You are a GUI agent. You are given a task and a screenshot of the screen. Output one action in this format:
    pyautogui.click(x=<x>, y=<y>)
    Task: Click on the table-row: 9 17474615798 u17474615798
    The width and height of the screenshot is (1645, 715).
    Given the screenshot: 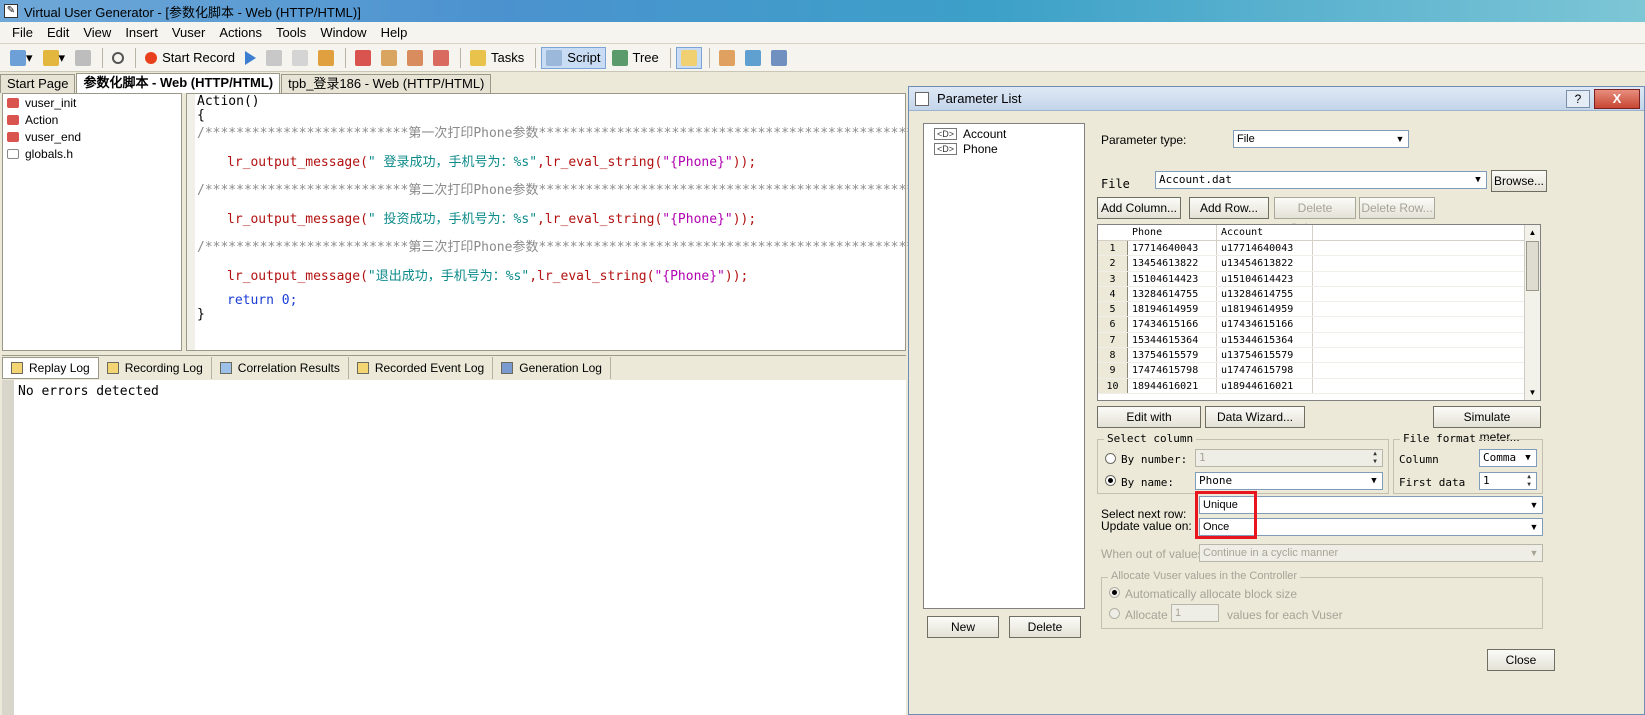 What is the action you would take?
    pyautogui.click(x=1319, y=371)
    